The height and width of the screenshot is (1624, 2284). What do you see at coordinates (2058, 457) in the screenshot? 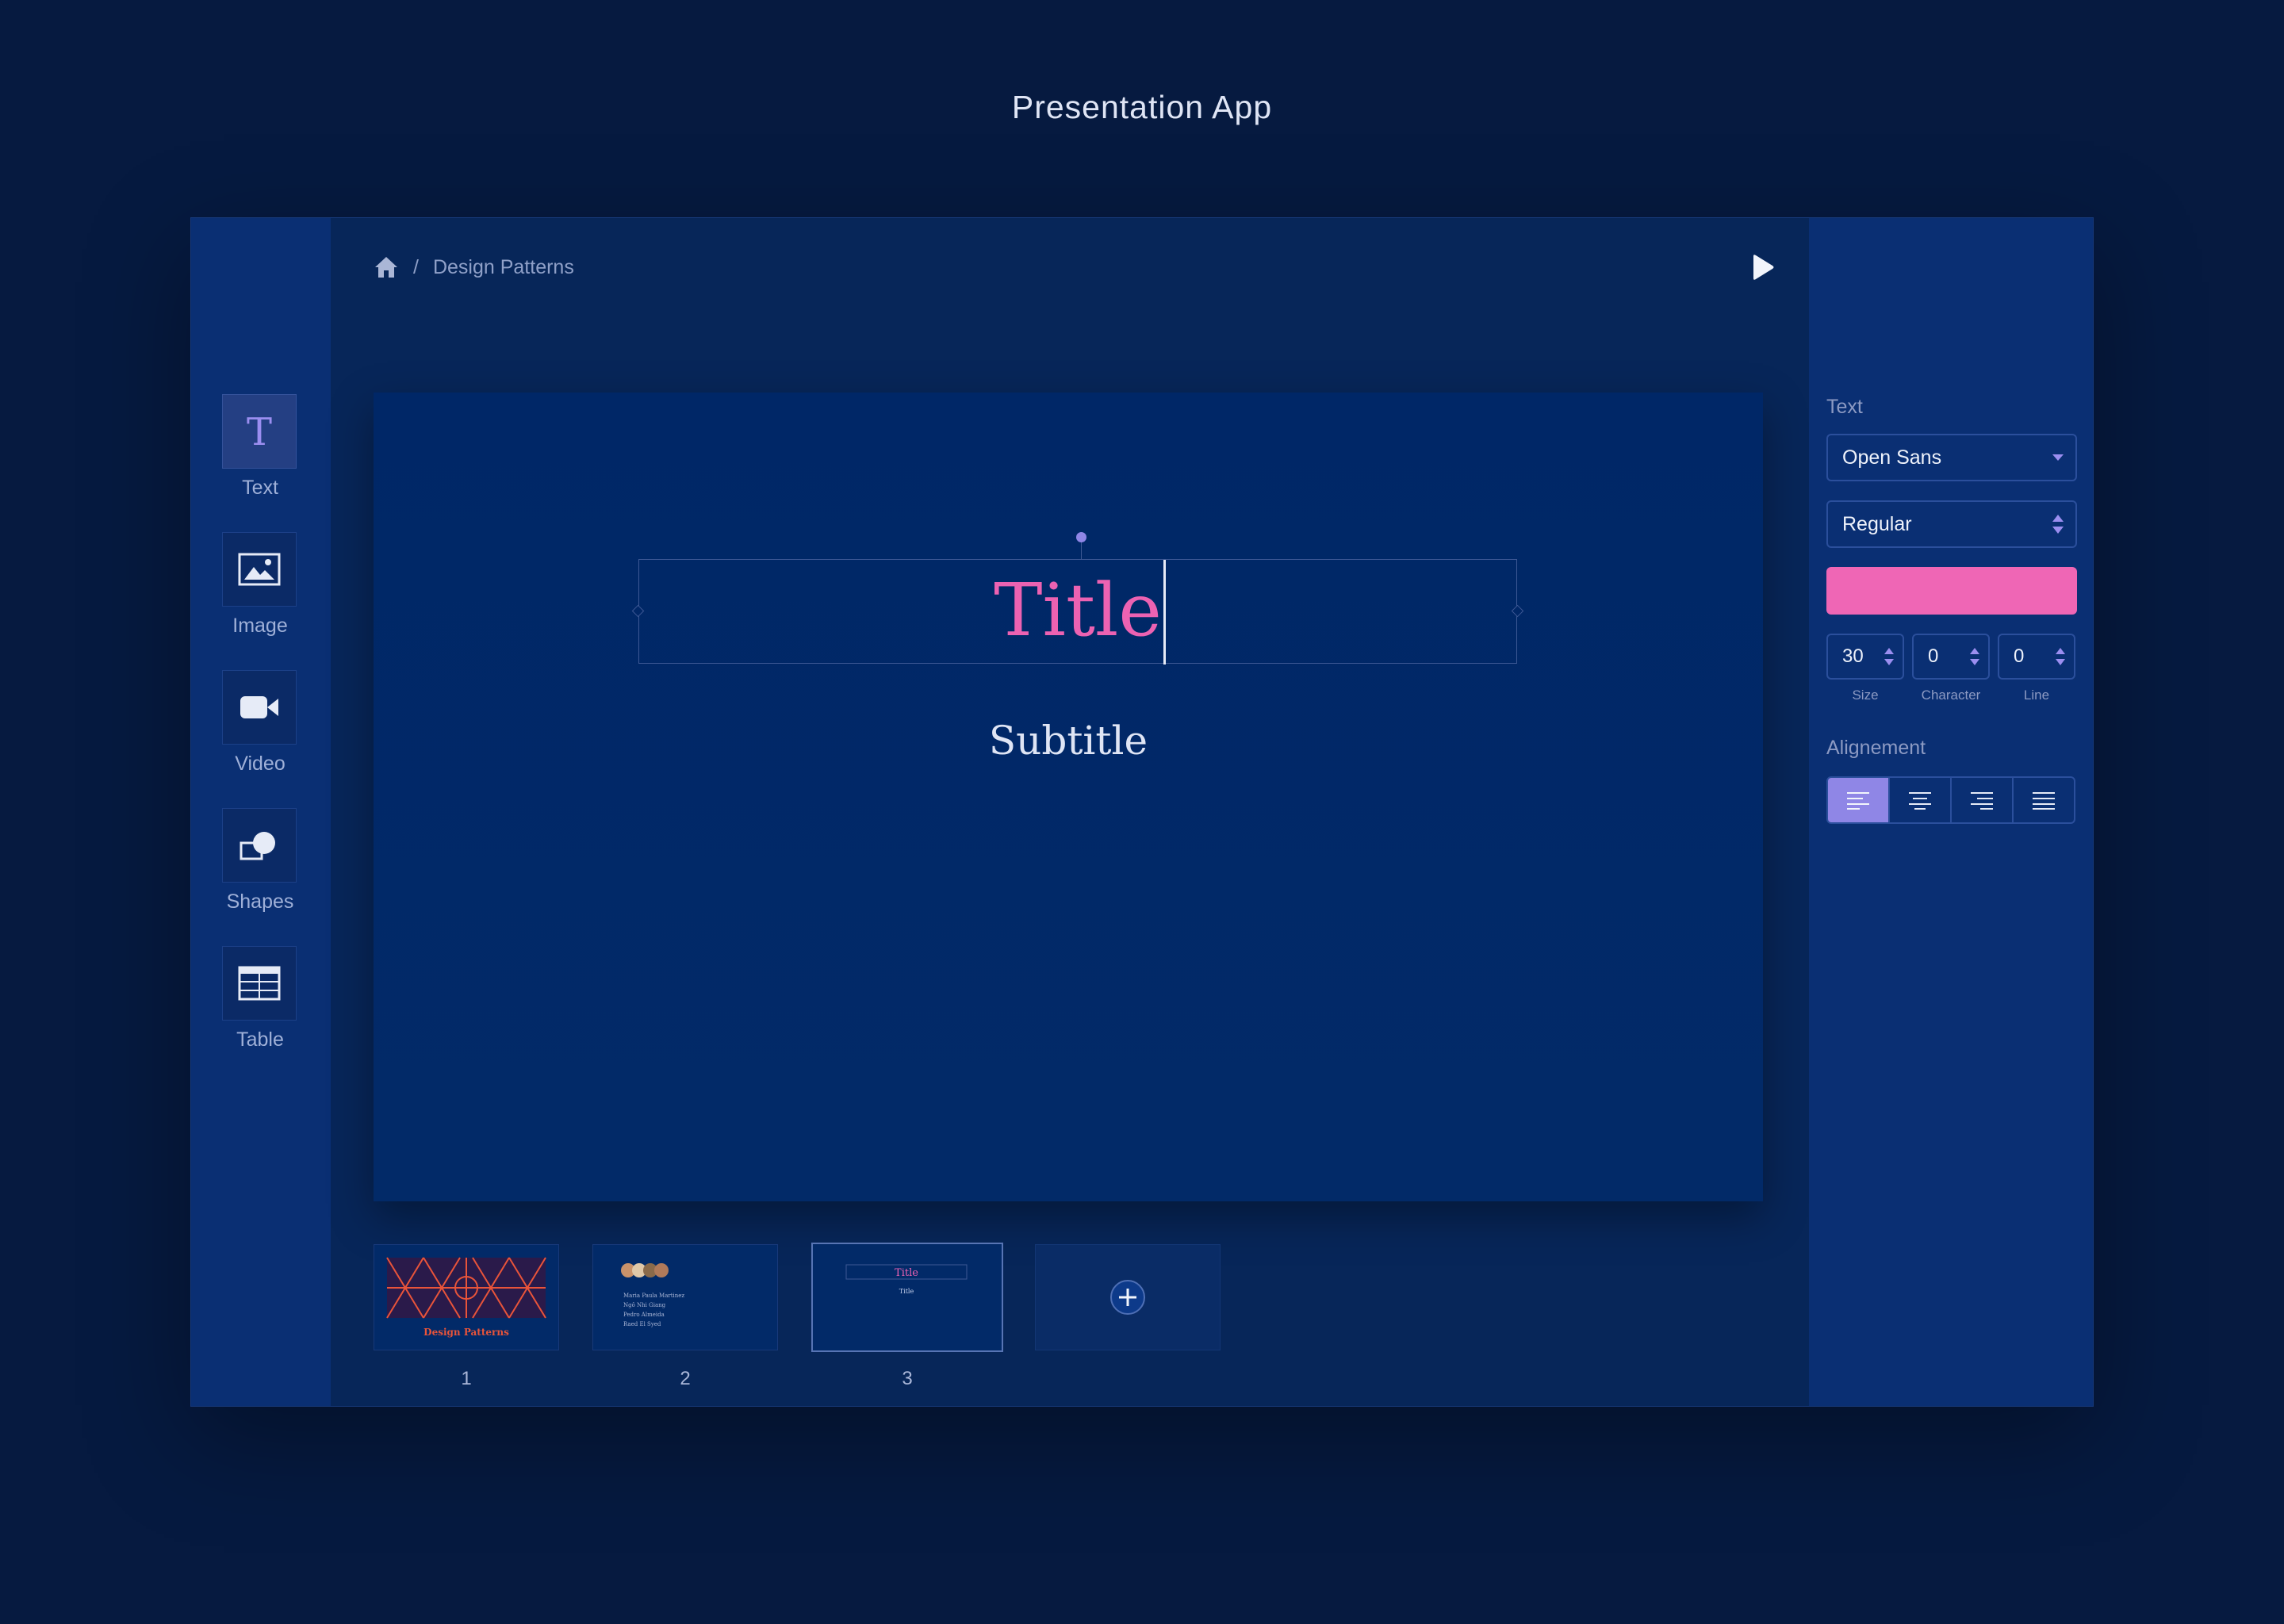
I see `caret-down-icon` at bounding box center [2058, 457].